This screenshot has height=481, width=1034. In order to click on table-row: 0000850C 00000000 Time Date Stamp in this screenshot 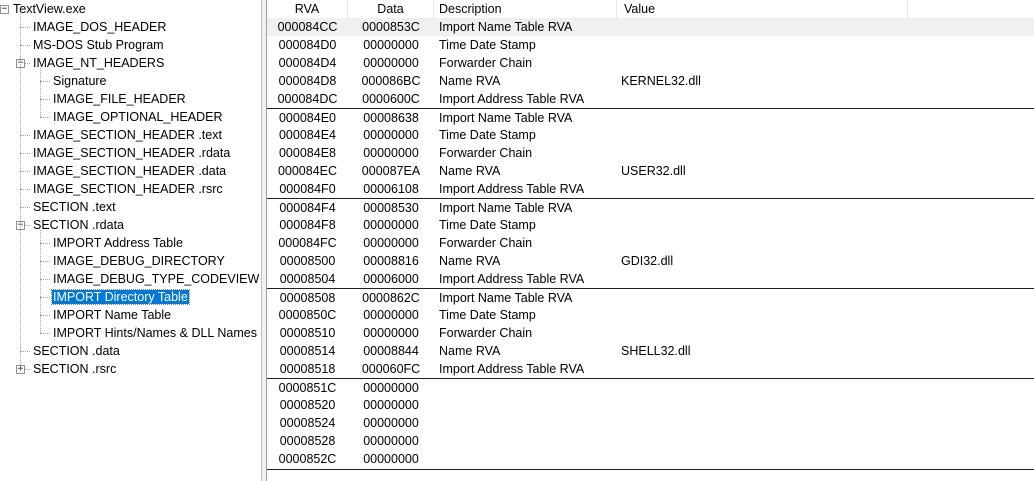, I will do `click(650, 315)`.